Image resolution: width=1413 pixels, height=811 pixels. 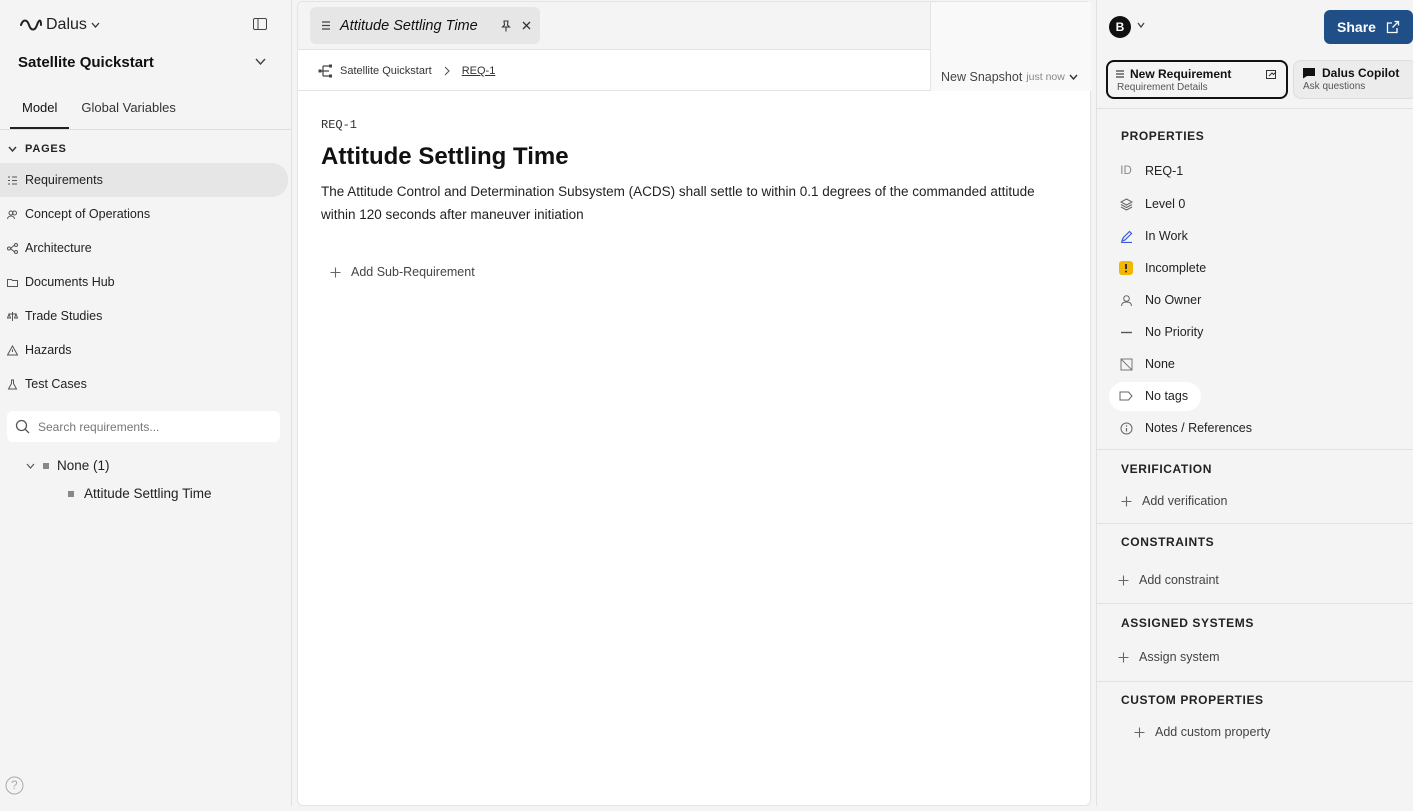 What do you see at coordinates (12, 349) in the screenshot?
I see `warning-icon` at bounding box center [12, 349].